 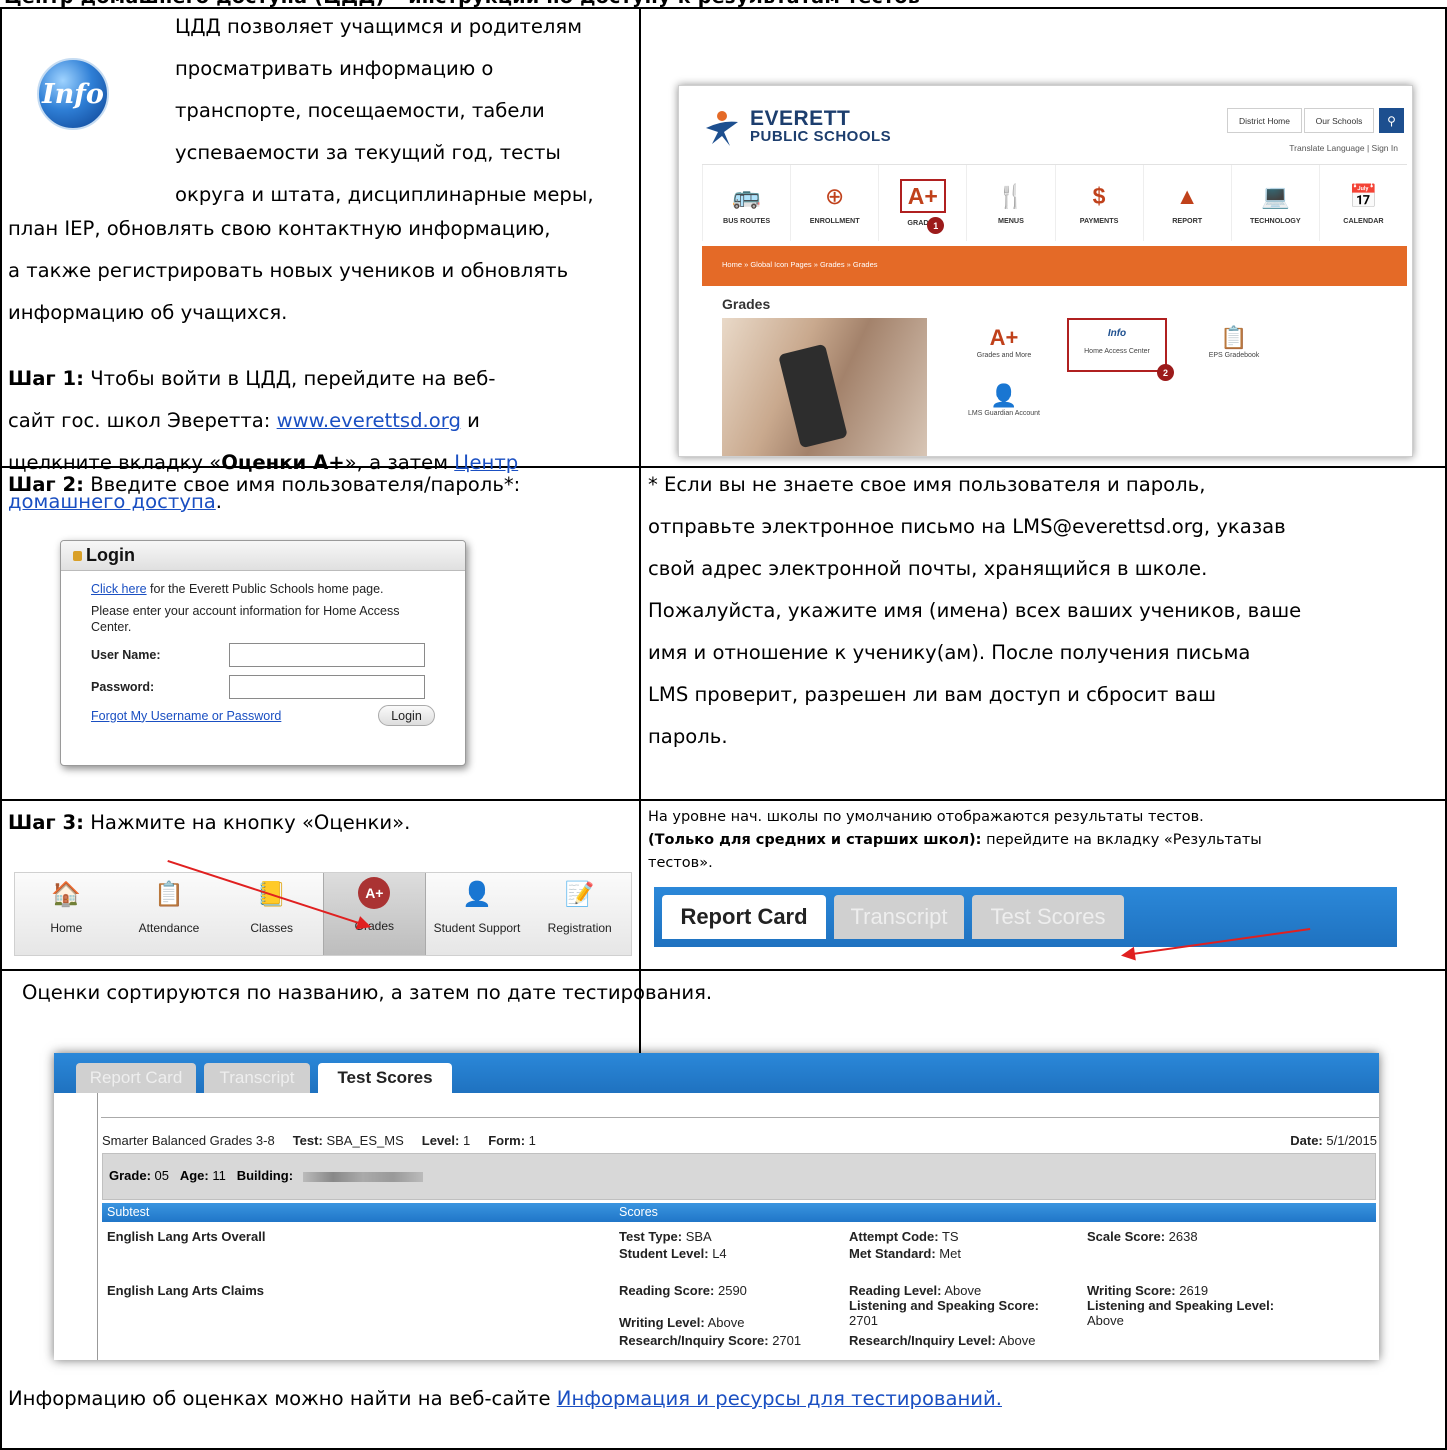 I want to click on icon-label: ENROLLMENT, so click(x=834, y=220).